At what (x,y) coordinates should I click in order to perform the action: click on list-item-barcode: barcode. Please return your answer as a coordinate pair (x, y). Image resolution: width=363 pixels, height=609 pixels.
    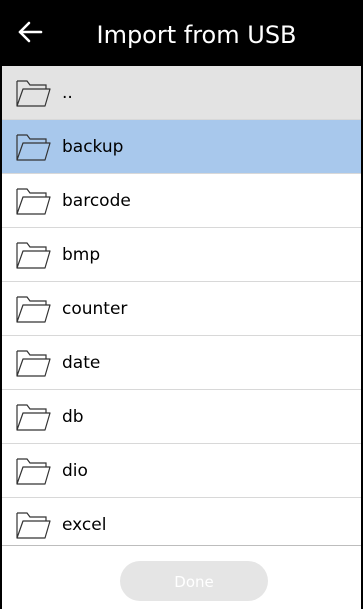
    Looking at the image, I should click on (181, 201).